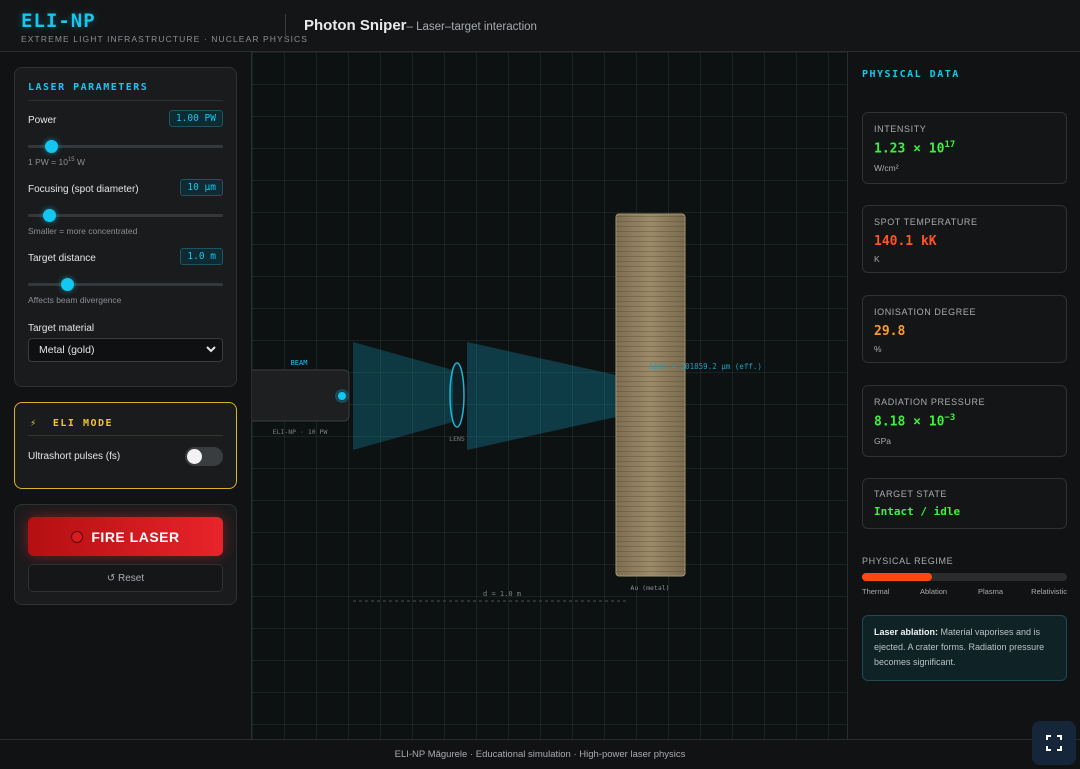  What do you see at coordinates (50, 215) in the screenshot?
I see `focusing-slider-thumb` at bounding box center [50, 215].